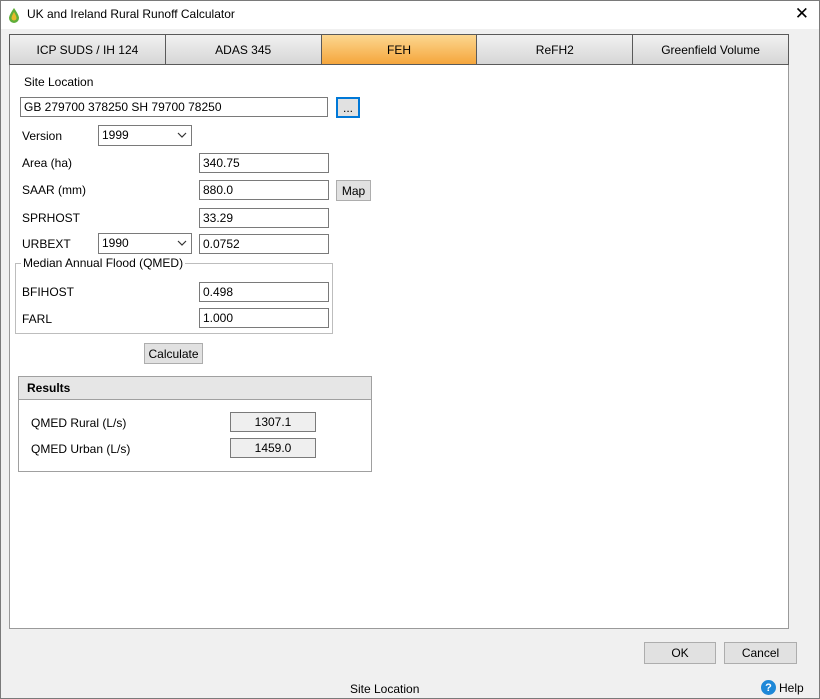 The height and width of the screenshot is (699, 820). Describe the element at coordinates (131, 14) in the screenshot. I see `window-title: UK and Ireland Rural Runoff Calculator` at that location.